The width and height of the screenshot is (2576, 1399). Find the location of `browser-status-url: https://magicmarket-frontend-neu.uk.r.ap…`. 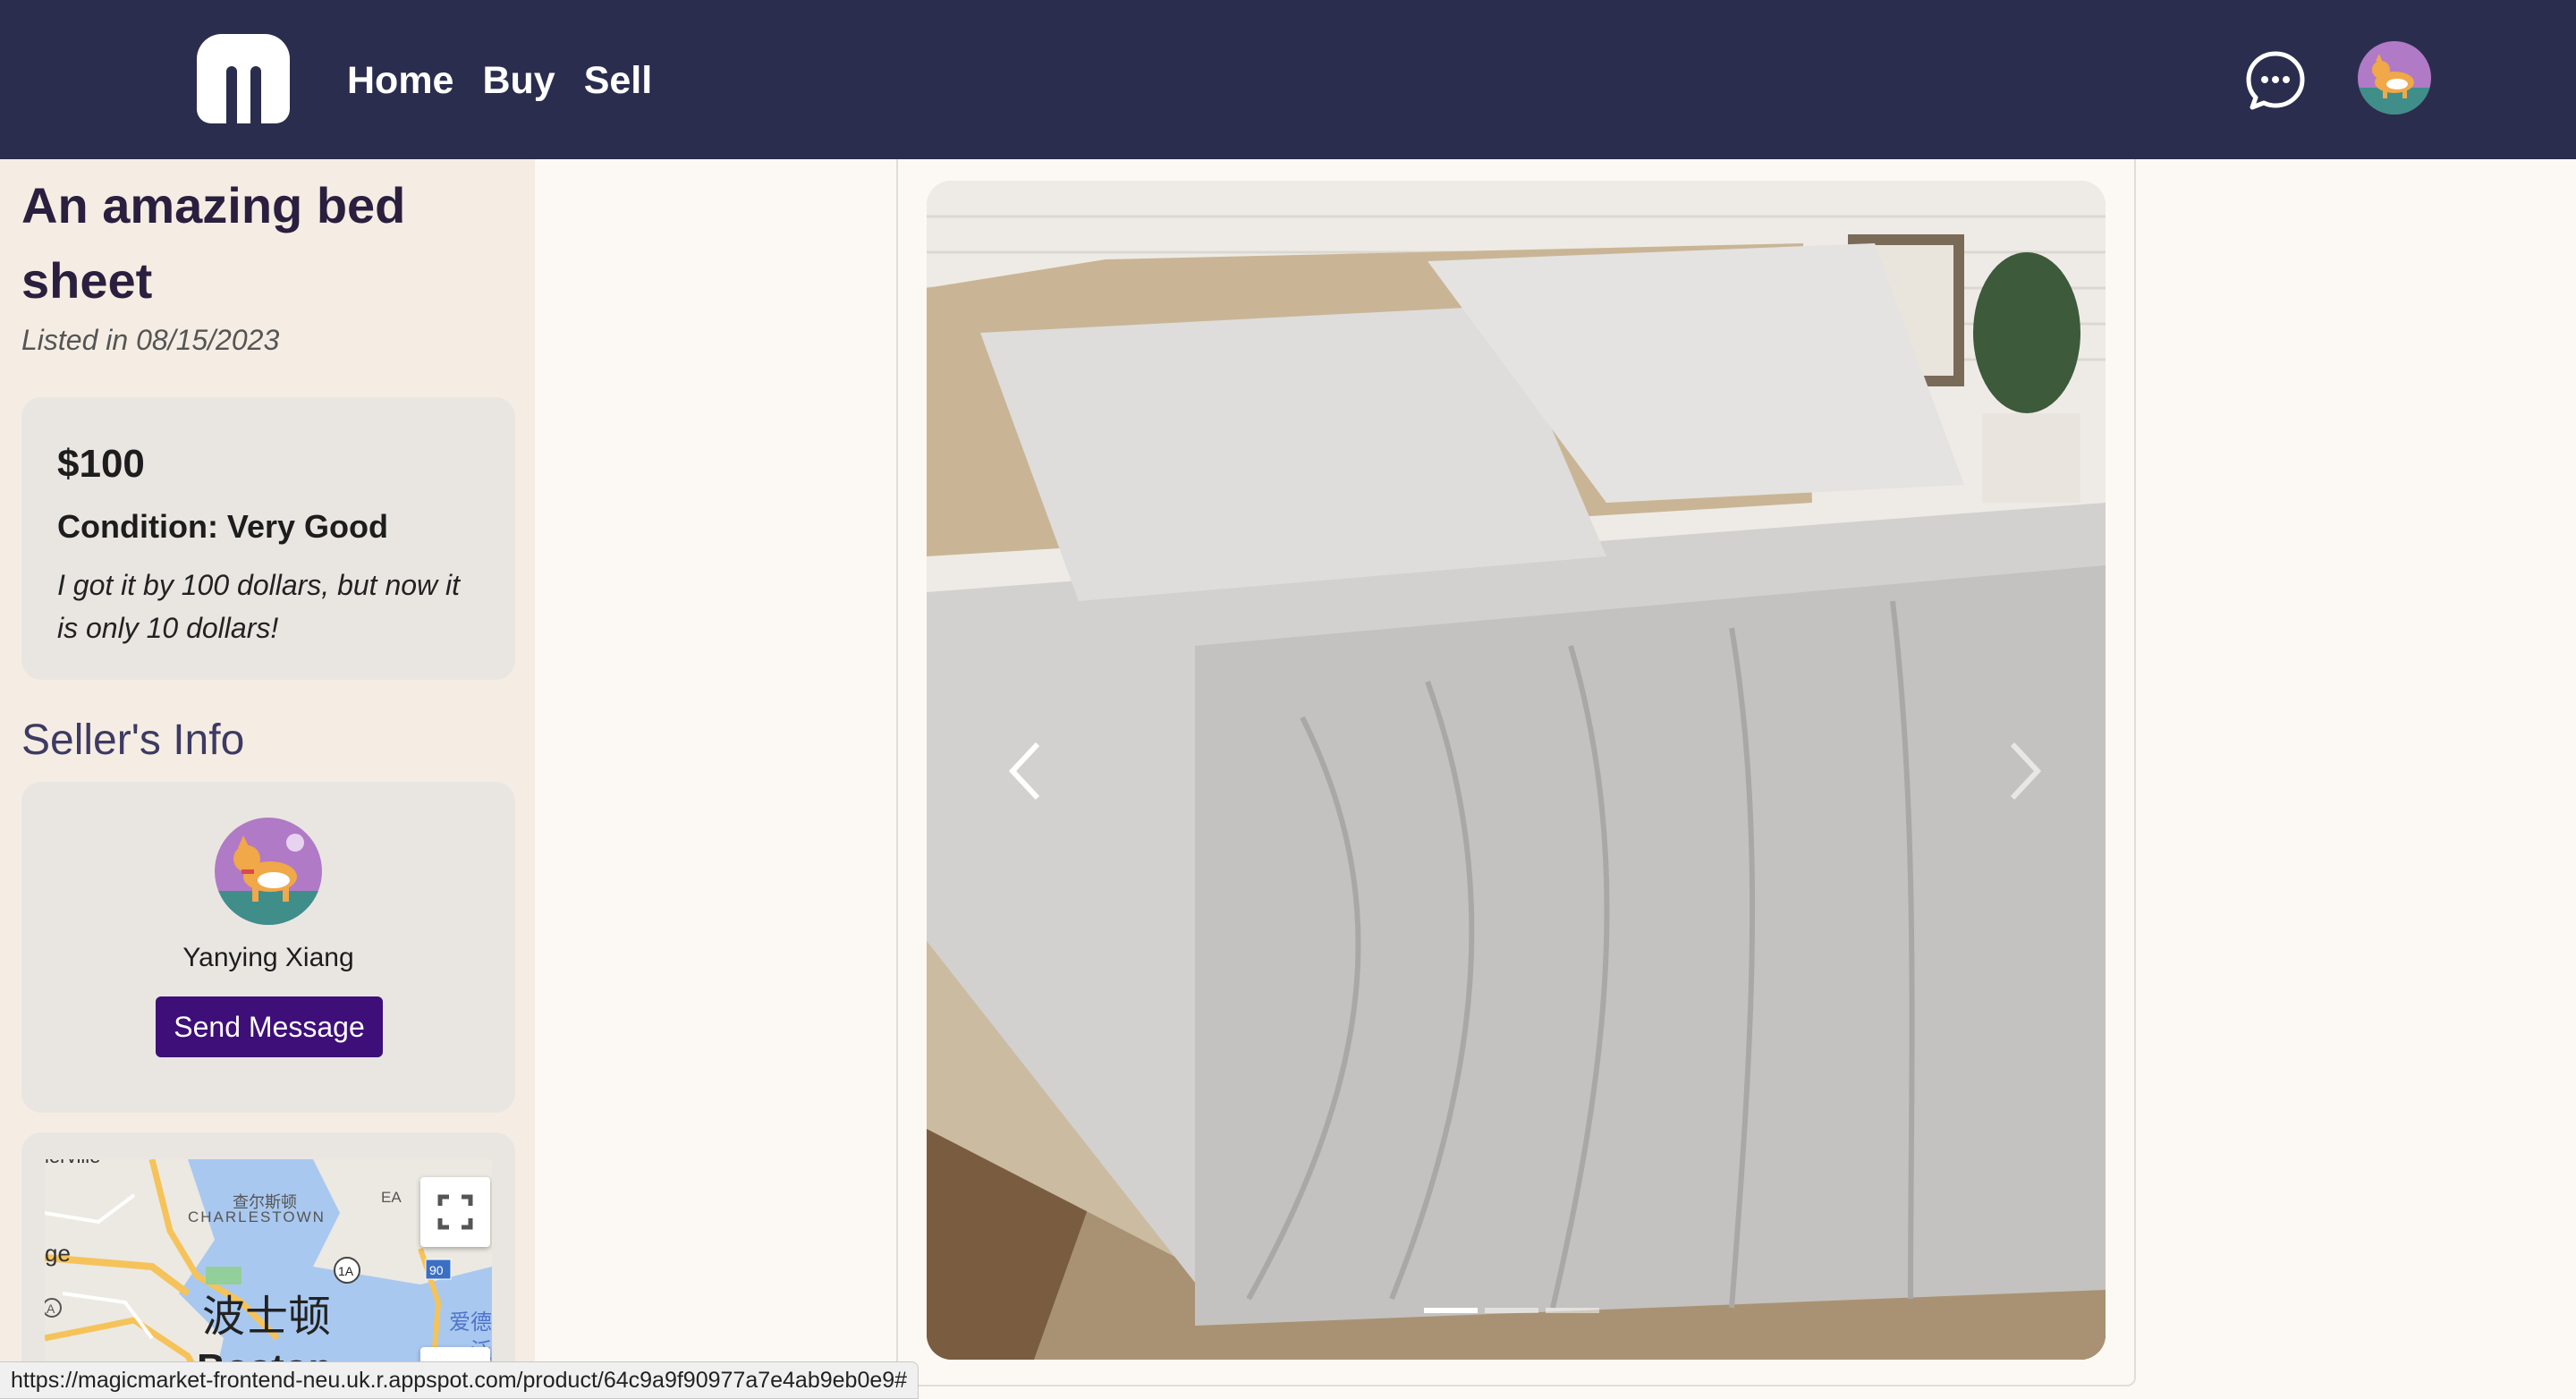

browser-status-url: https://magicmarket-frontend-neu.uk.r.ap… is located at coordinates (459, 1380).